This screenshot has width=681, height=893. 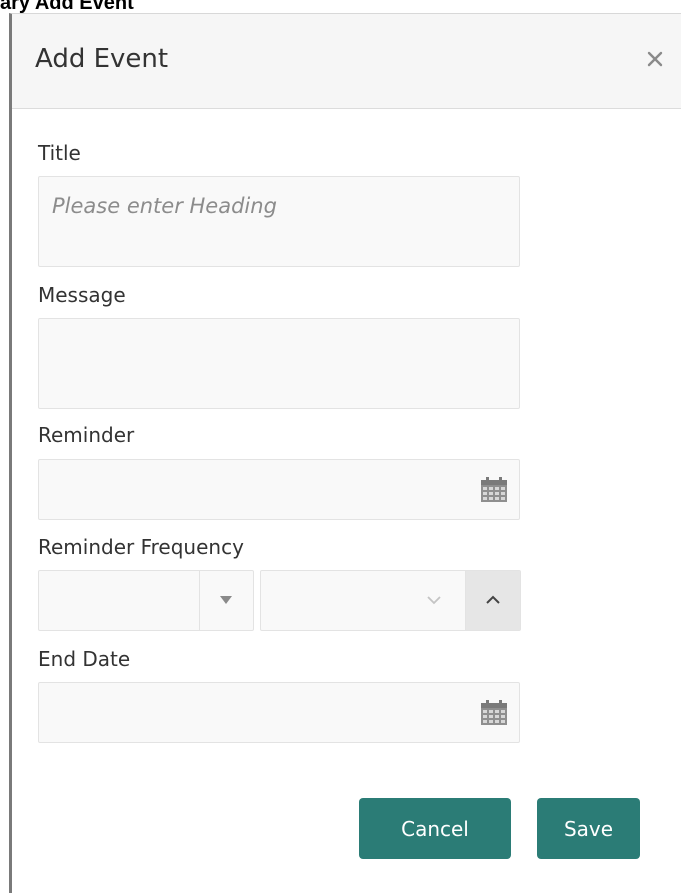 I want to click on close-icon, so click(x=655, y=59).